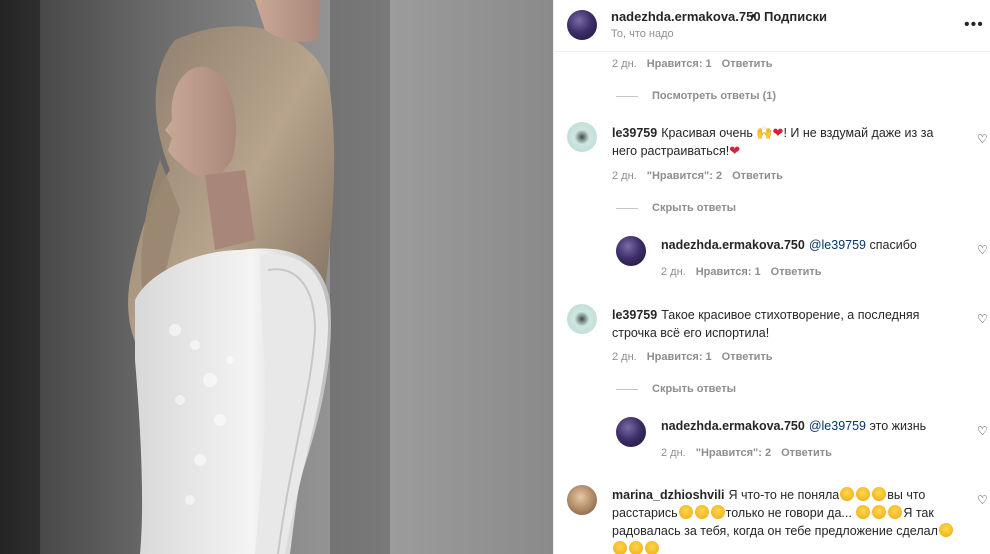  I want to click on comment-body: это жизнь, so click(898, 426).